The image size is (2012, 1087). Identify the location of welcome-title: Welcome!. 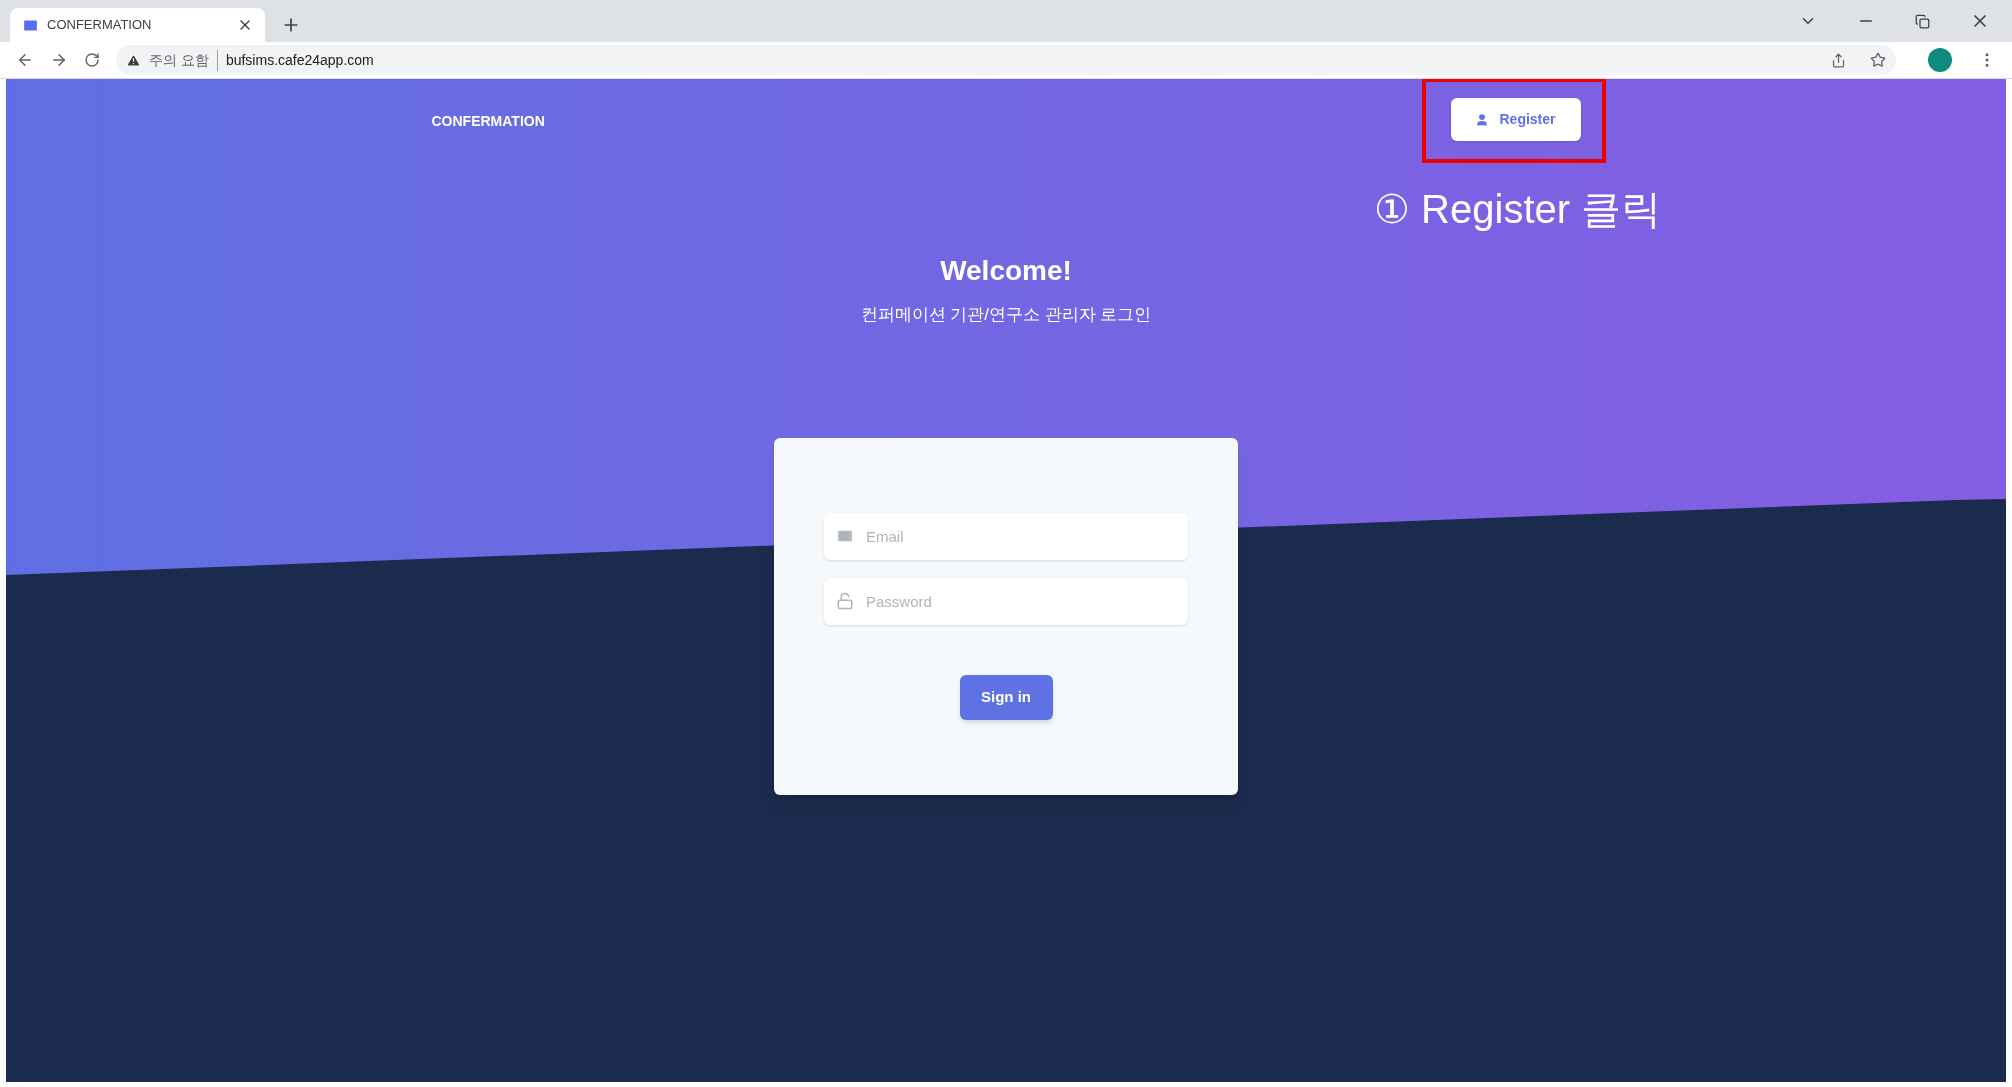
(1006, 271).